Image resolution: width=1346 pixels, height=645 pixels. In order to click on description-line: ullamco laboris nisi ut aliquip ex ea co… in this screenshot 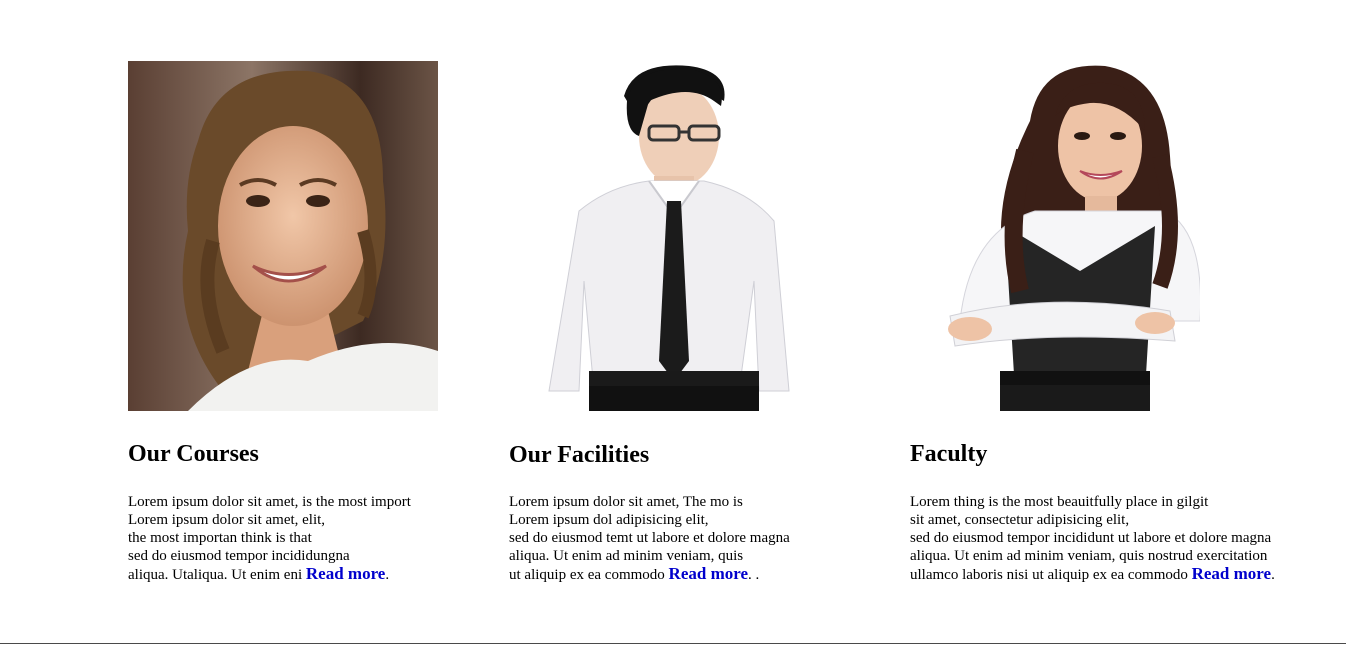, I will do `click(1051, 575)`.